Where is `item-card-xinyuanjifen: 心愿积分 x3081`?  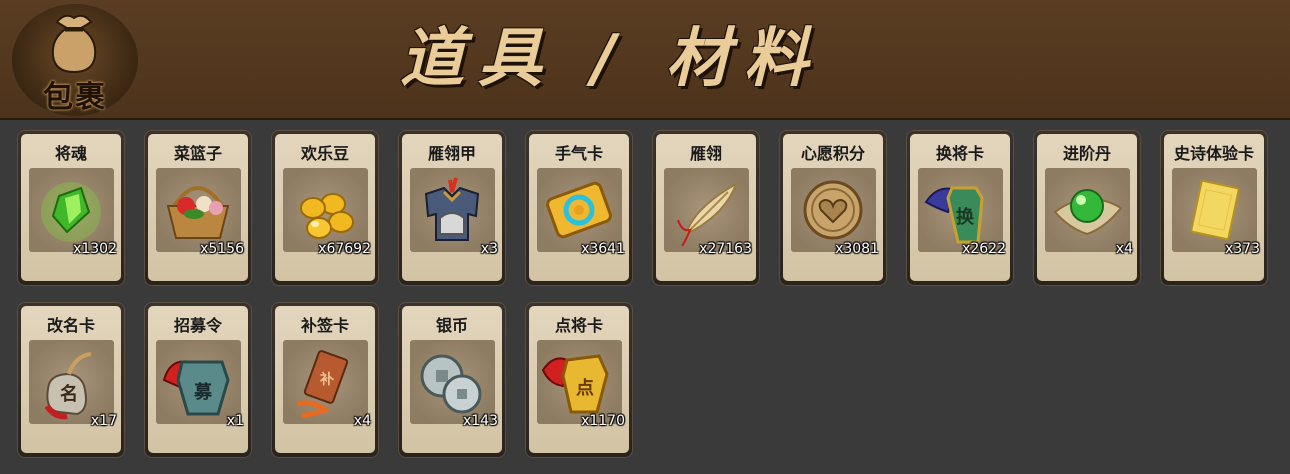
item-card-xinyuanjifen: 心愿积分 x3081 is located at coordinates (833, 208).